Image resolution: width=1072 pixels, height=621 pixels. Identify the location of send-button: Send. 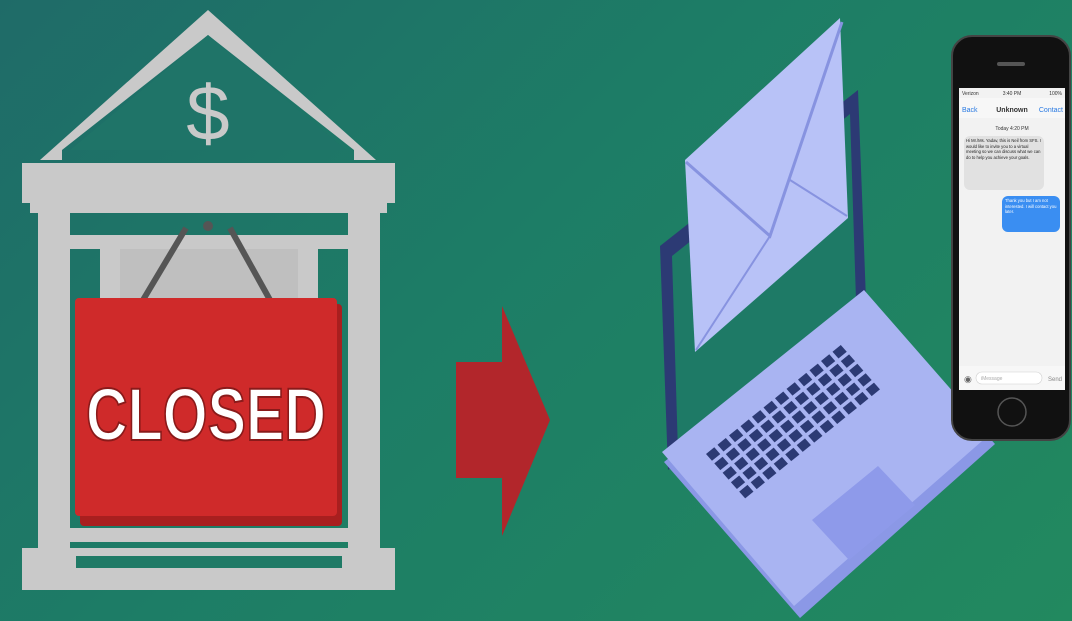
(1055, 380).